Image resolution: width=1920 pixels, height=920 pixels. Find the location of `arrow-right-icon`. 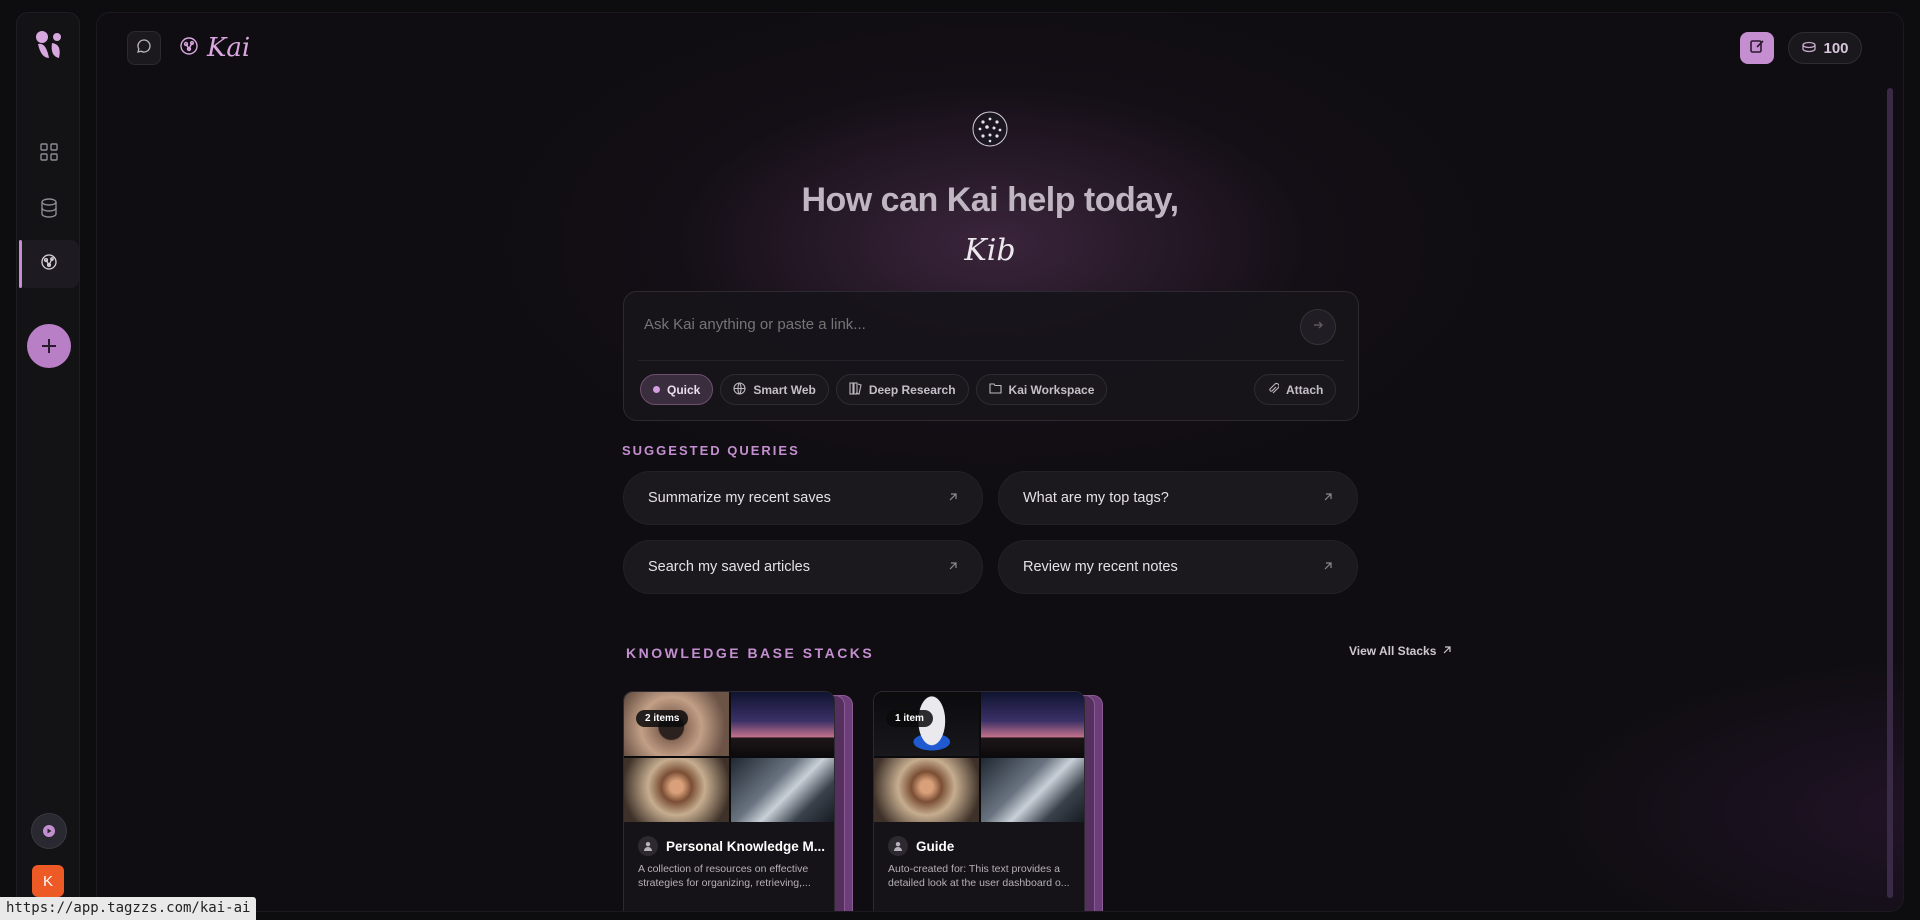

arrow-right-icon is located at coordinates (1318, 327).